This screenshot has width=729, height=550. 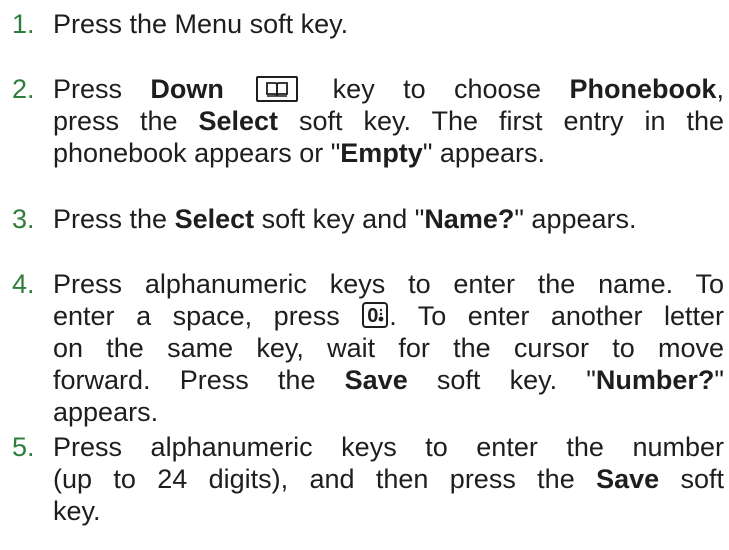 What do you see at coordinates (277, 89) in the screenshot?
I see `phonebook-book-icon` at bounding box center [277, 89].